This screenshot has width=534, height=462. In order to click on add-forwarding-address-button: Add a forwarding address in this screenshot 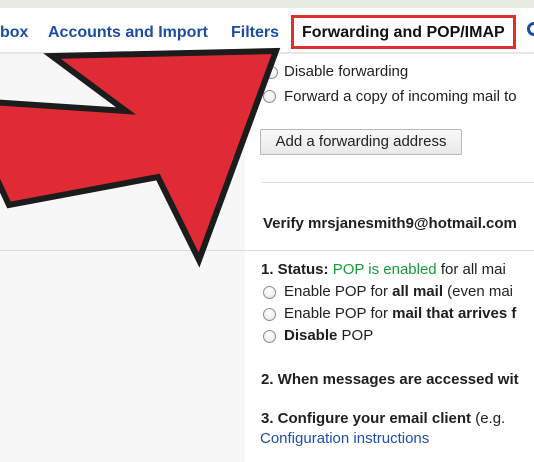, I will do `click(361, 142)`.